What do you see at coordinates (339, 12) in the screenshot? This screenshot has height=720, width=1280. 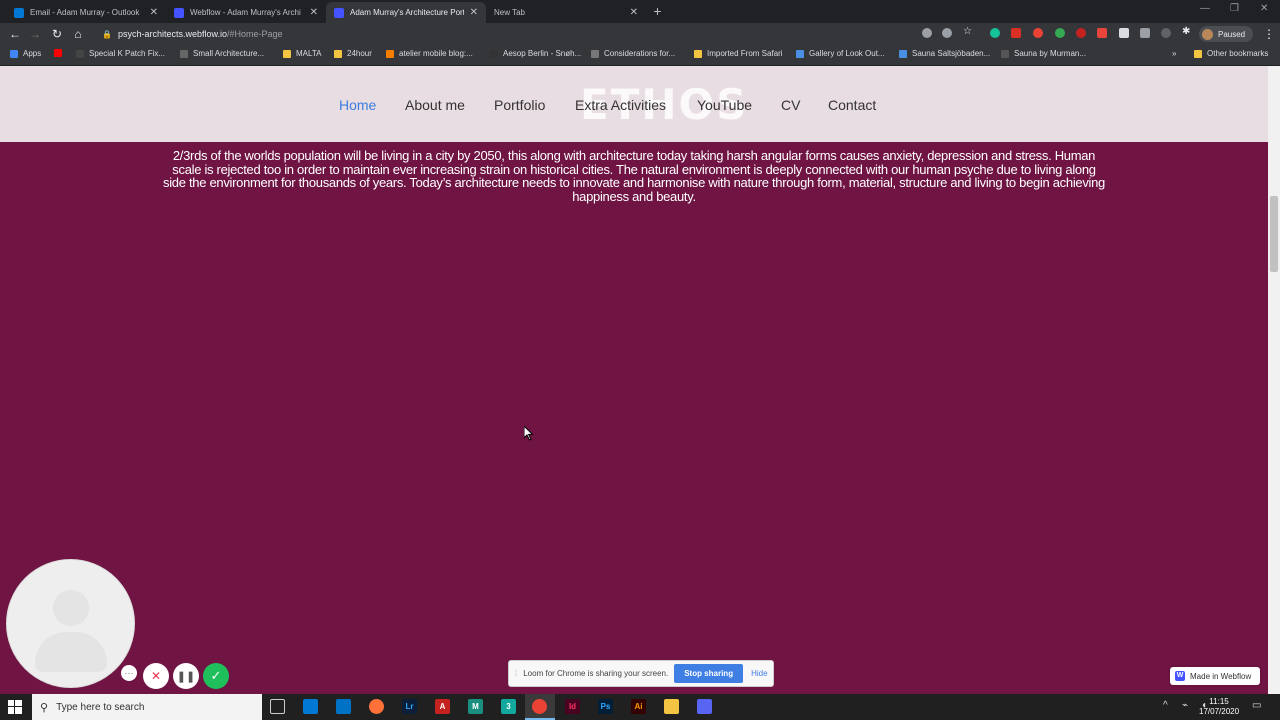 I see `webflow-icon` at bounding box center [339, 12].